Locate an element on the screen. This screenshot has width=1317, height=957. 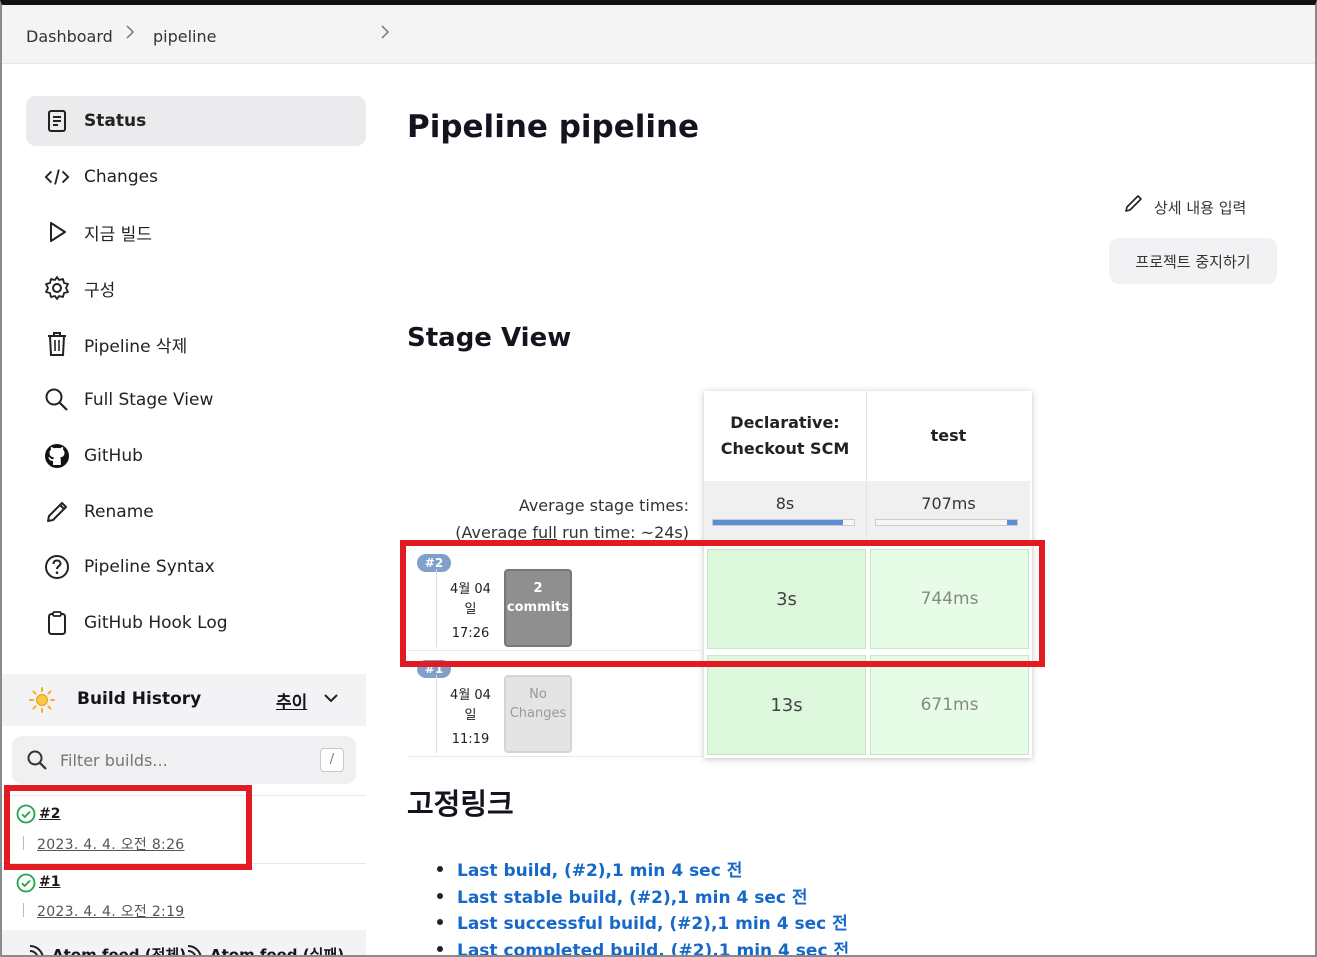
sidebar-item-github: GitHub is located at coordinates (196, 456).